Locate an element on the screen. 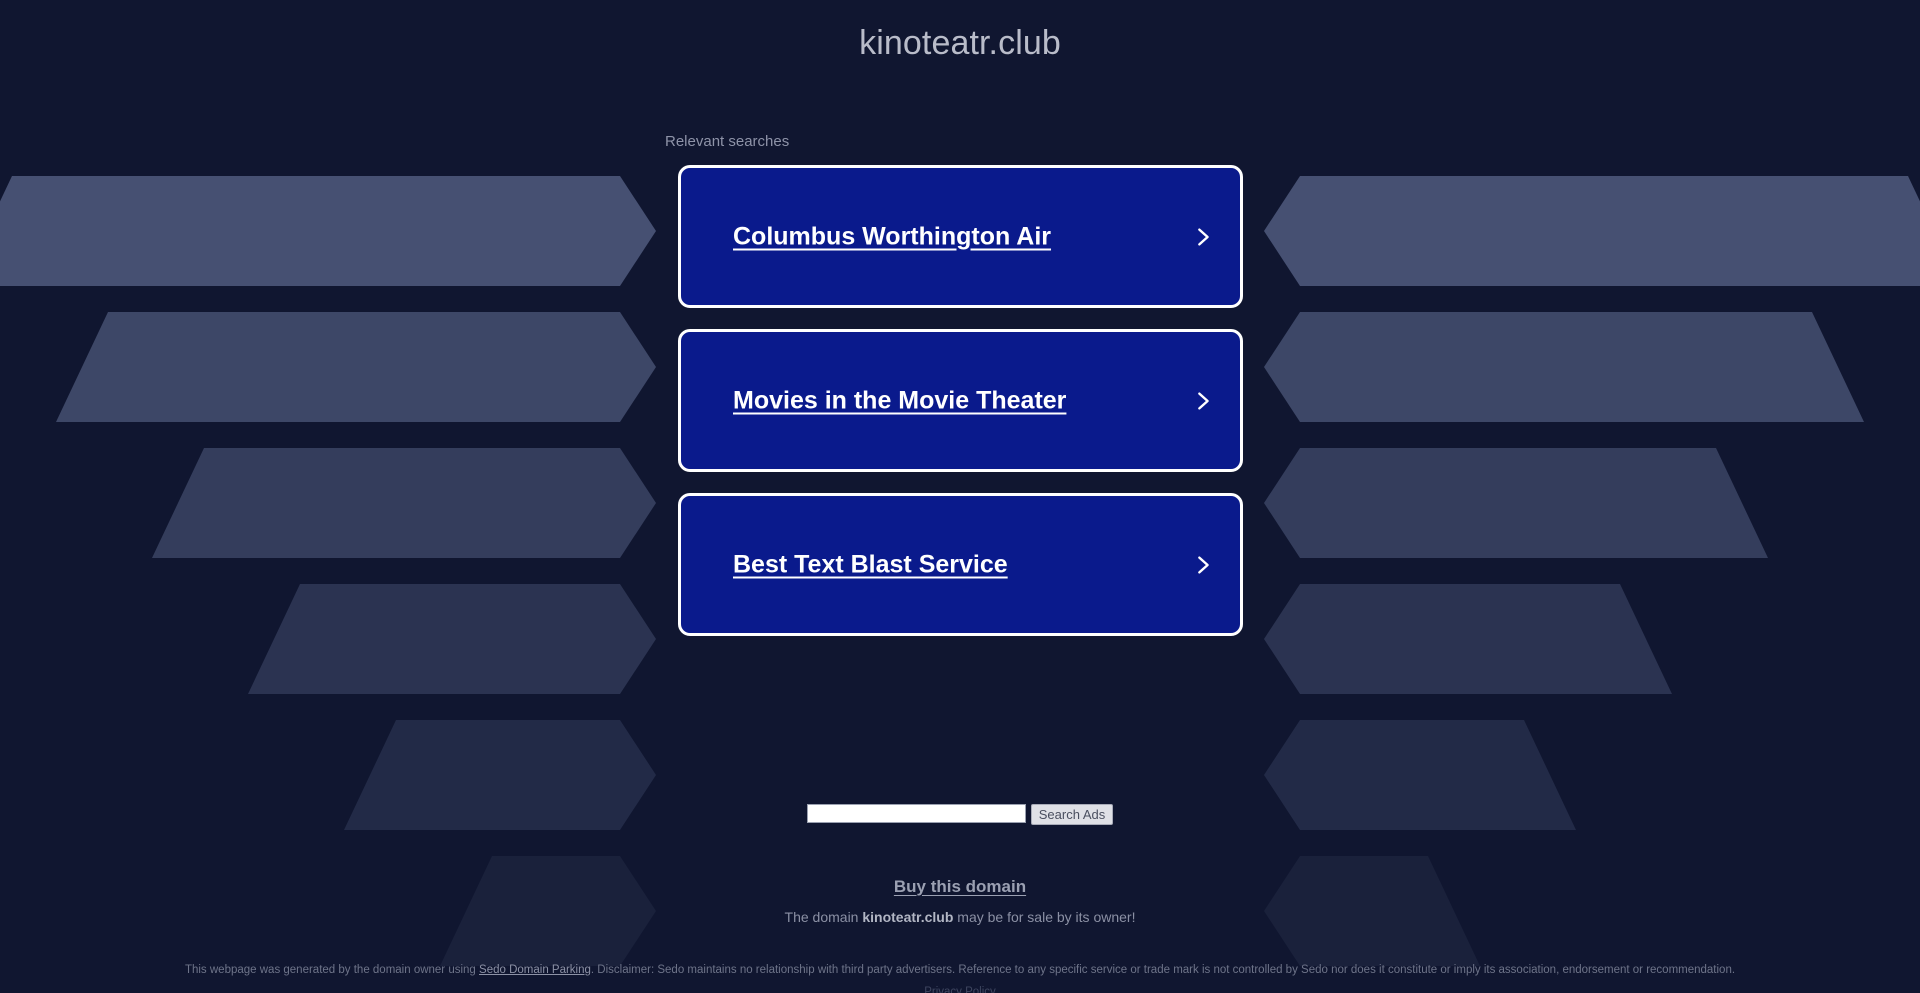 The width and height of the screenshot is (1920, 993). for-sale-note-suffix: may be for sale by its owner! is located at coordinates (1044, 917).